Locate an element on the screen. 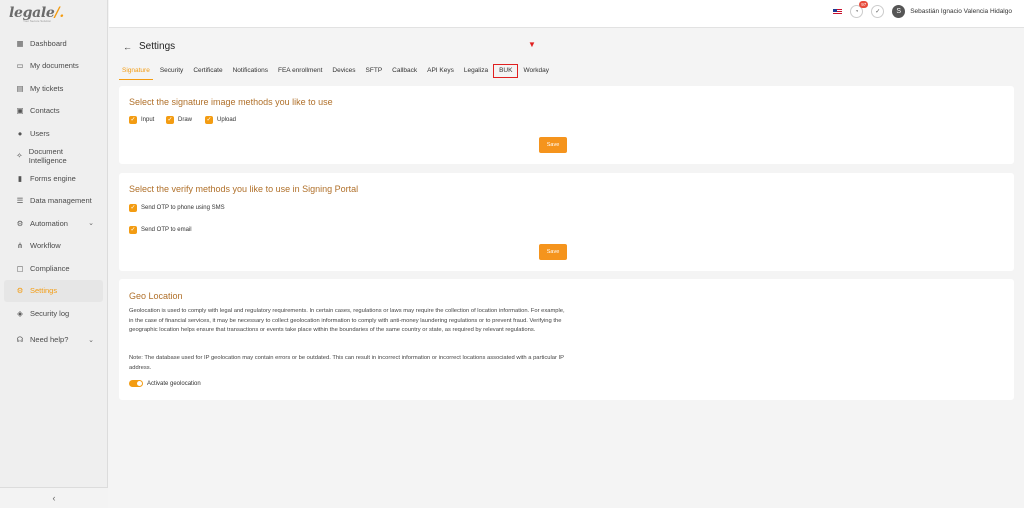 This screenshot has width=1024, height=508. sidebar-item-my-documents: ▭ My documents is located at coordinates (53, 66).